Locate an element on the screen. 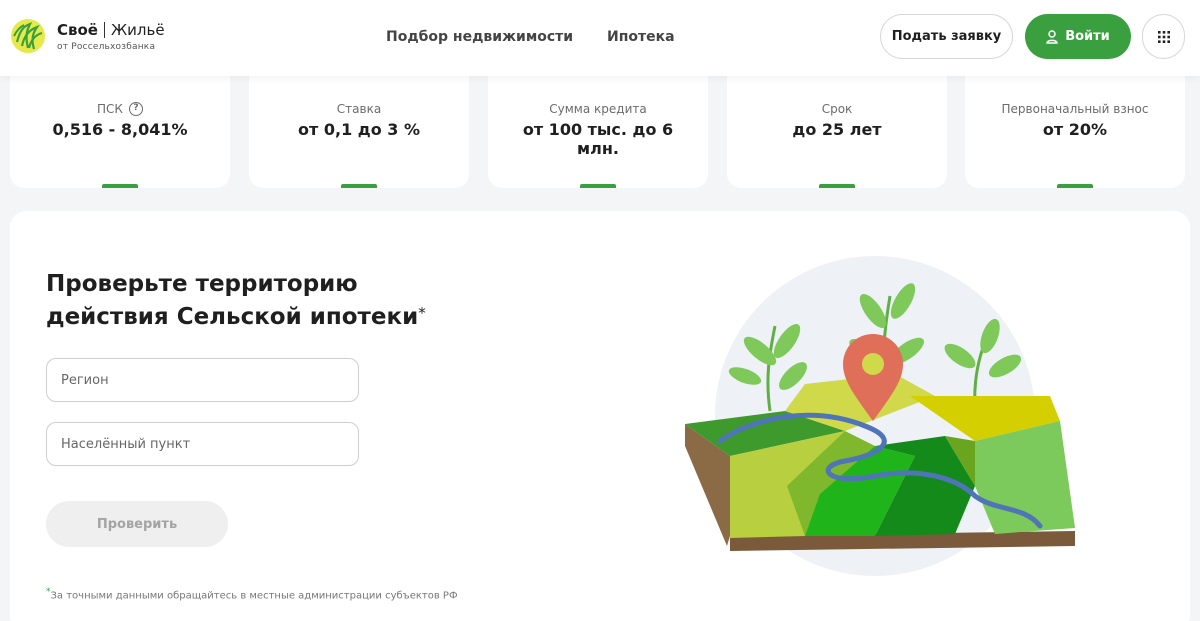 The image size is (1200, 621). check-button: Проверить is located at coordinates (137, 524).